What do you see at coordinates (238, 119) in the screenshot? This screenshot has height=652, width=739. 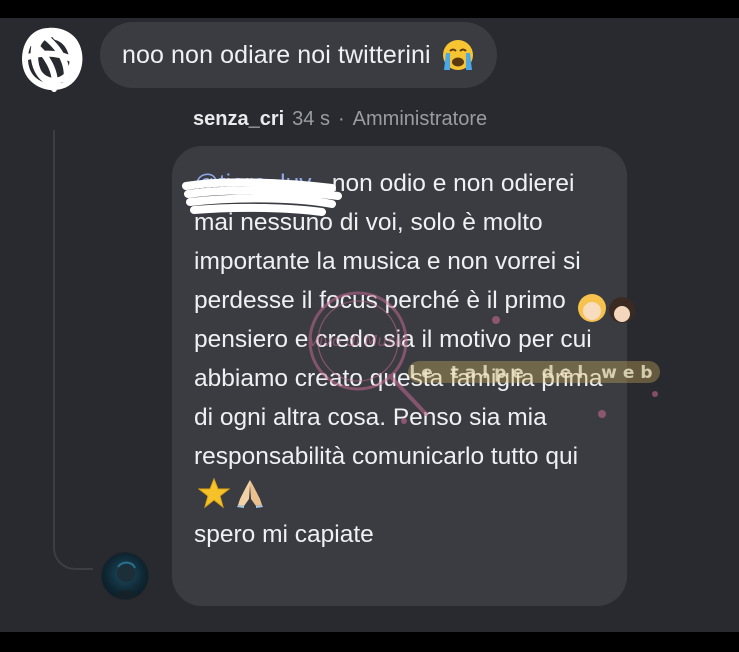 I see `reply-username: senza_cri` at bounding box center [238, 119].